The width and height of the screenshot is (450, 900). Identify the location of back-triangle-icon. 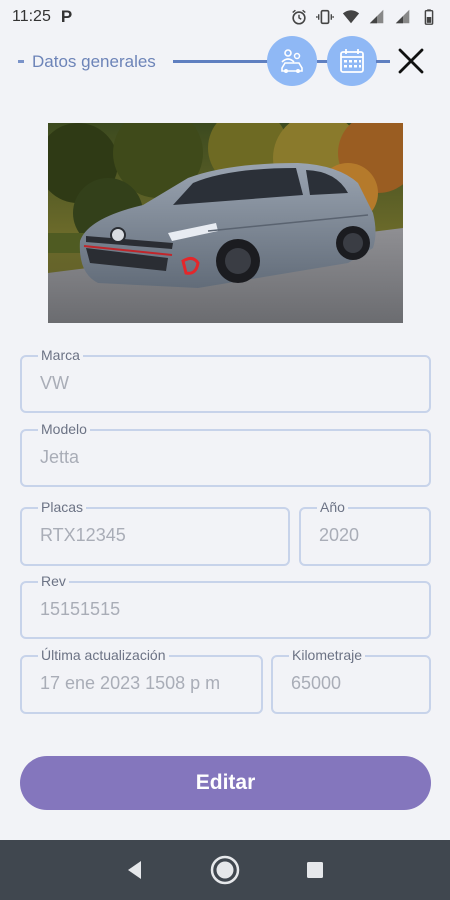
(134, 870).